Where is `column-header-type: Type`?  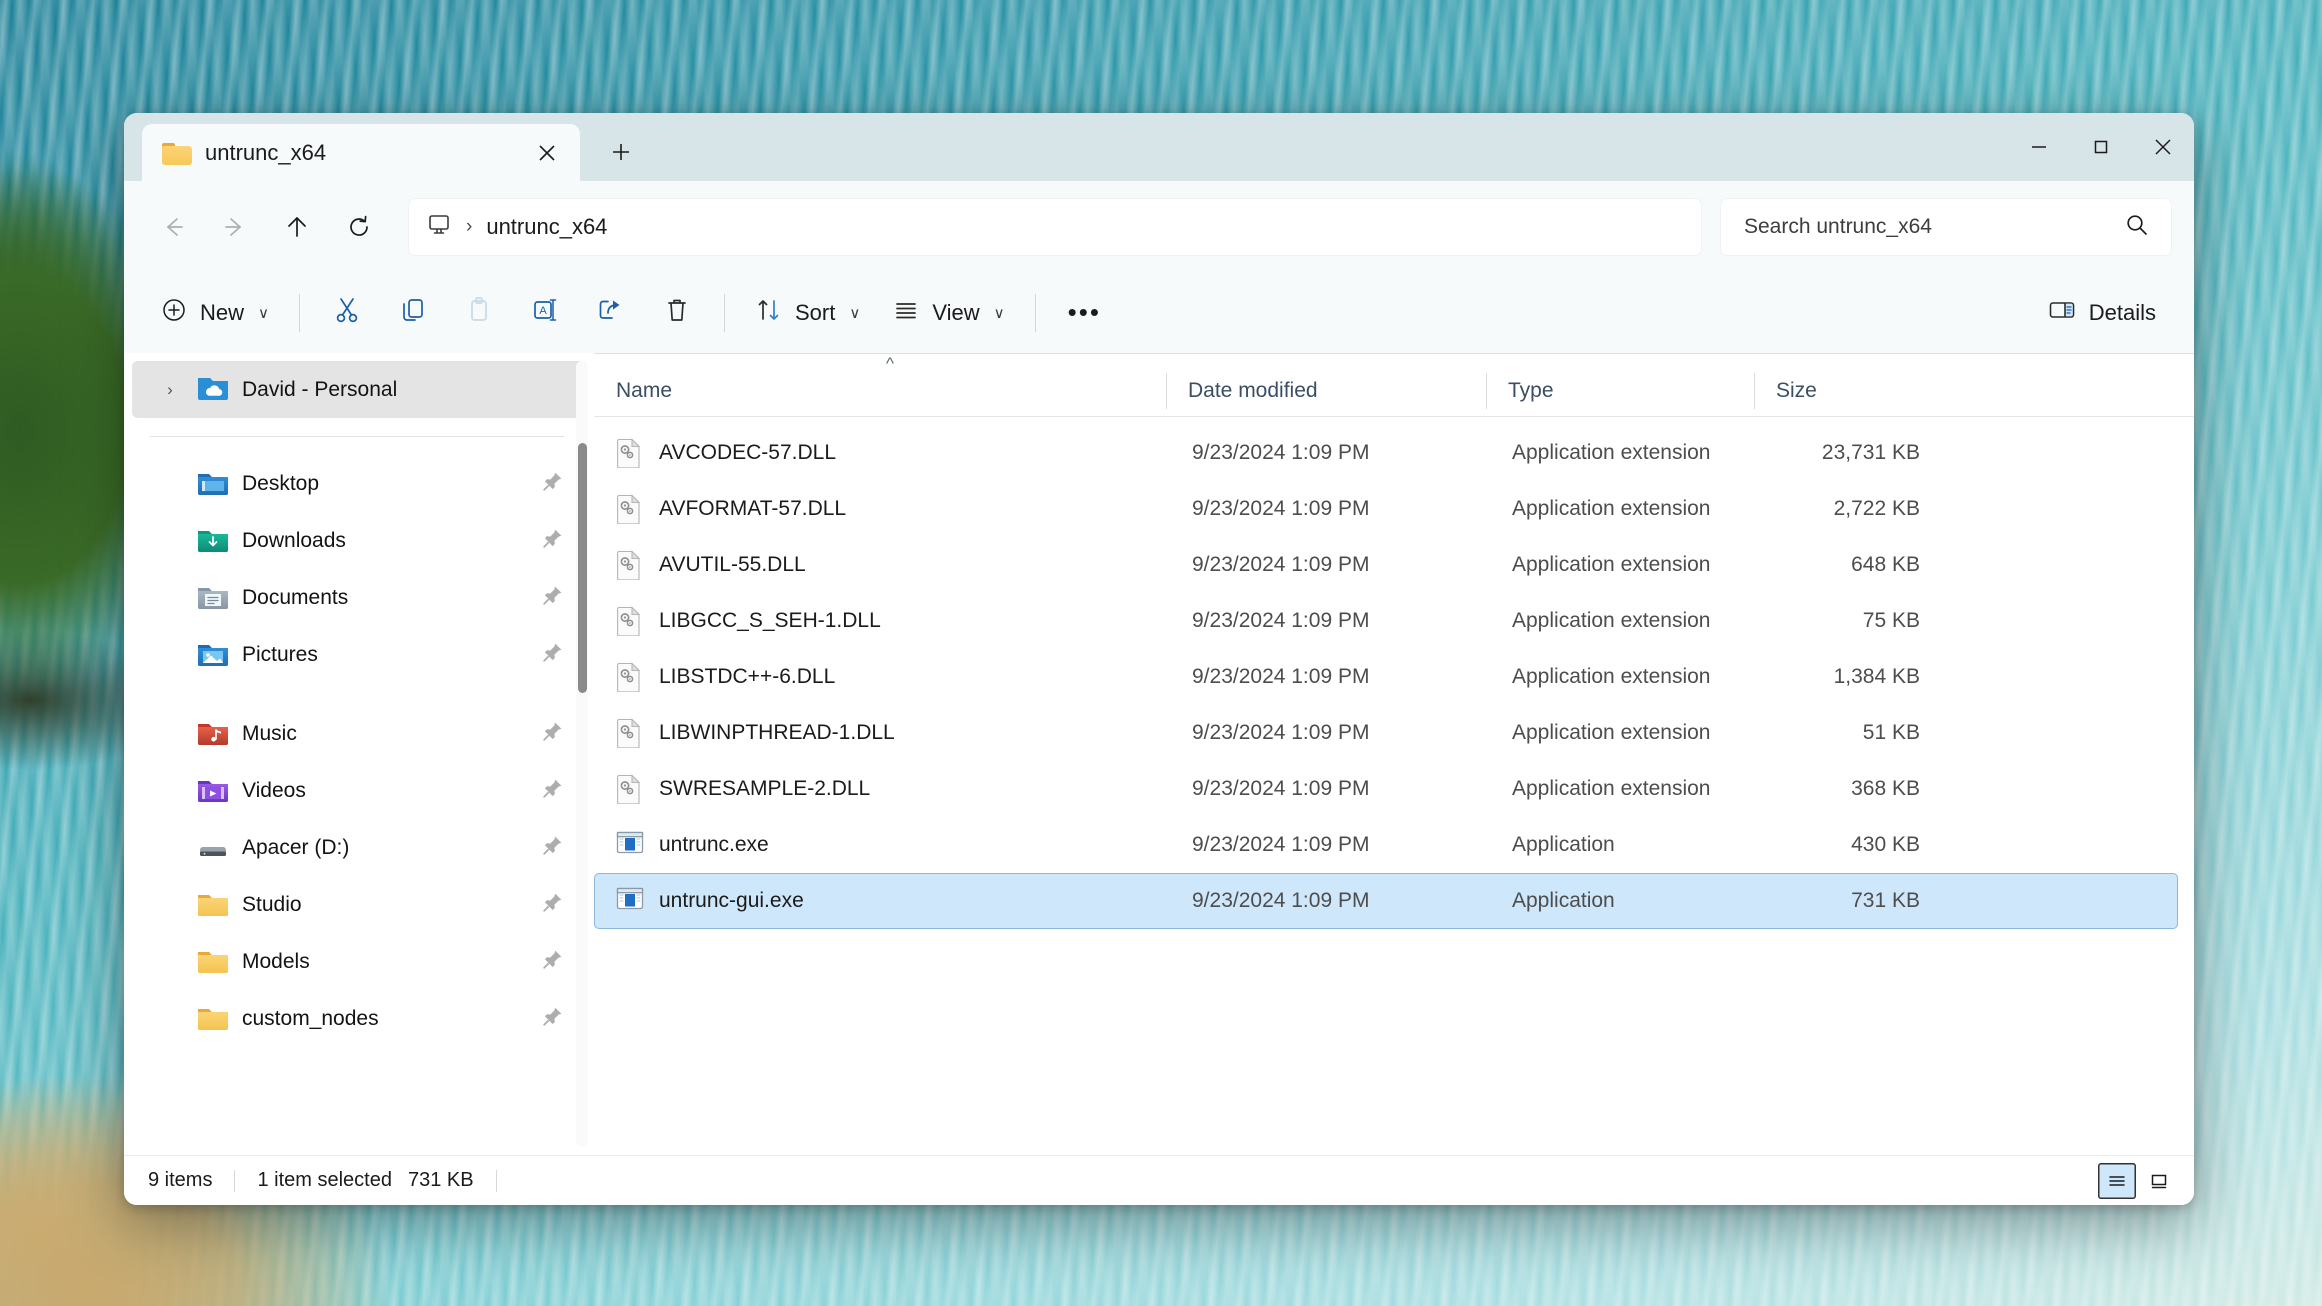 column-header-type: Type is located at coordinates (1620, 391).